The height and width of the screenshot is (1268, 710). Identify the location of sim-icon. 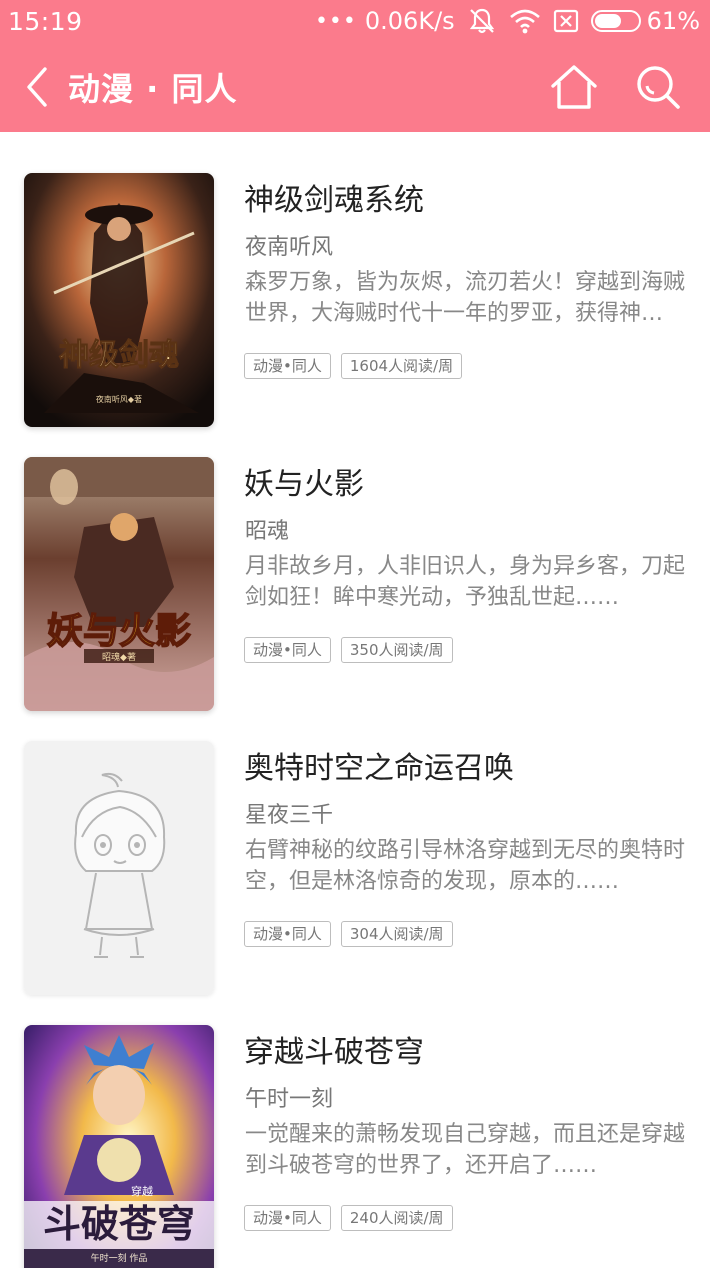
(566, 21).